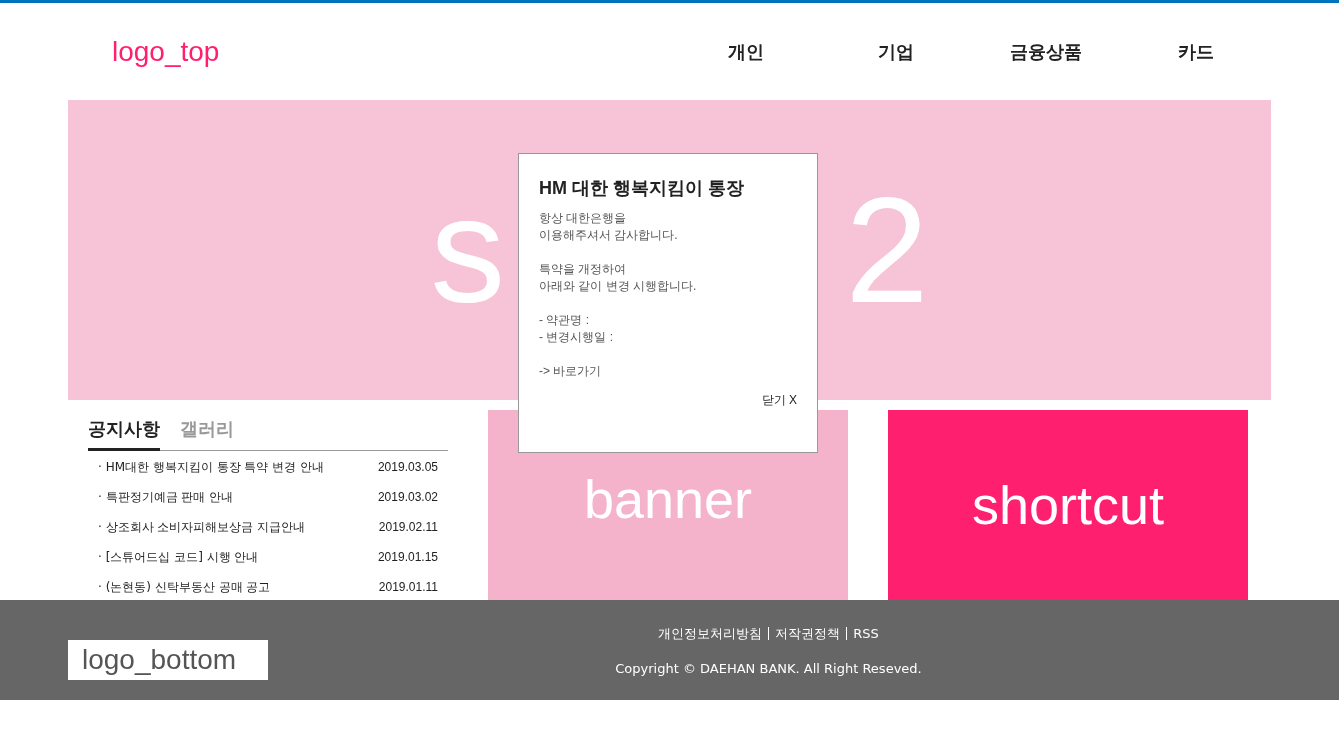  What do you see at coordinates (166, 497) in the screenshot?
I see `notice-title: · 특판정기예금 판매 안내` at bounding box center [166, 497].